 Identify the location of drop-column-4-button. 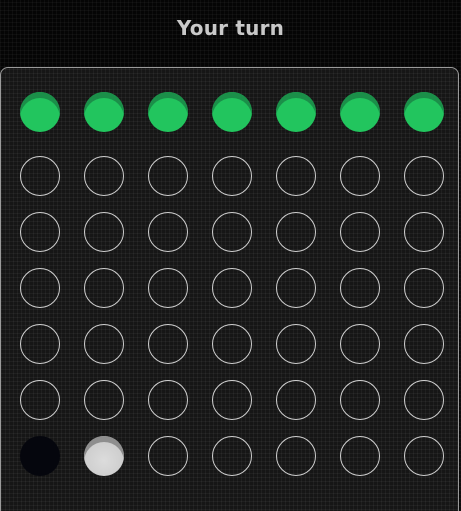
(232, 112).